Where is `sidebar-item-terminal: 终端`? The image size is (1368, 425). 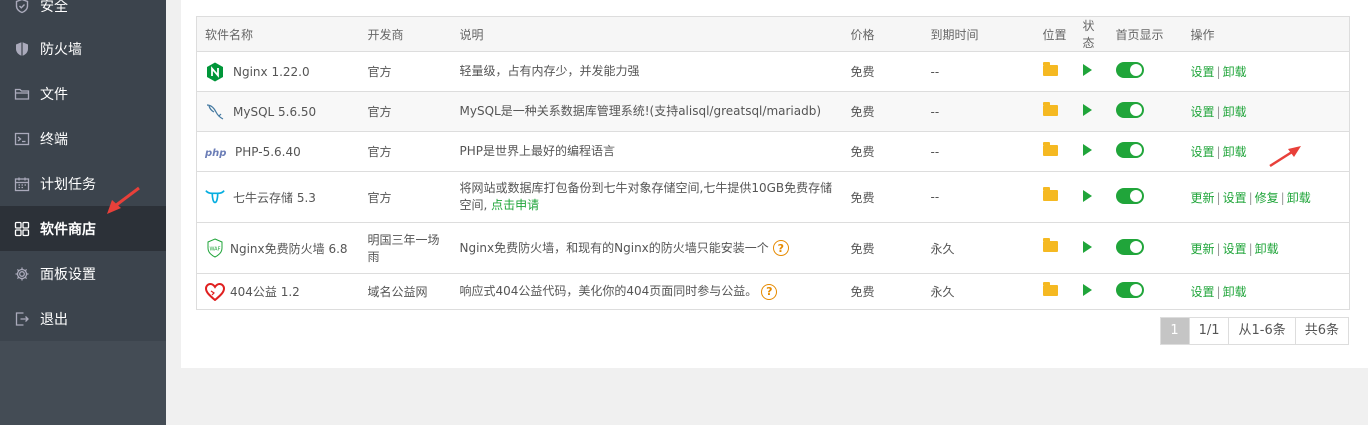 sidebar-item-terminal: 终端 is located at coordinates (83, 138).